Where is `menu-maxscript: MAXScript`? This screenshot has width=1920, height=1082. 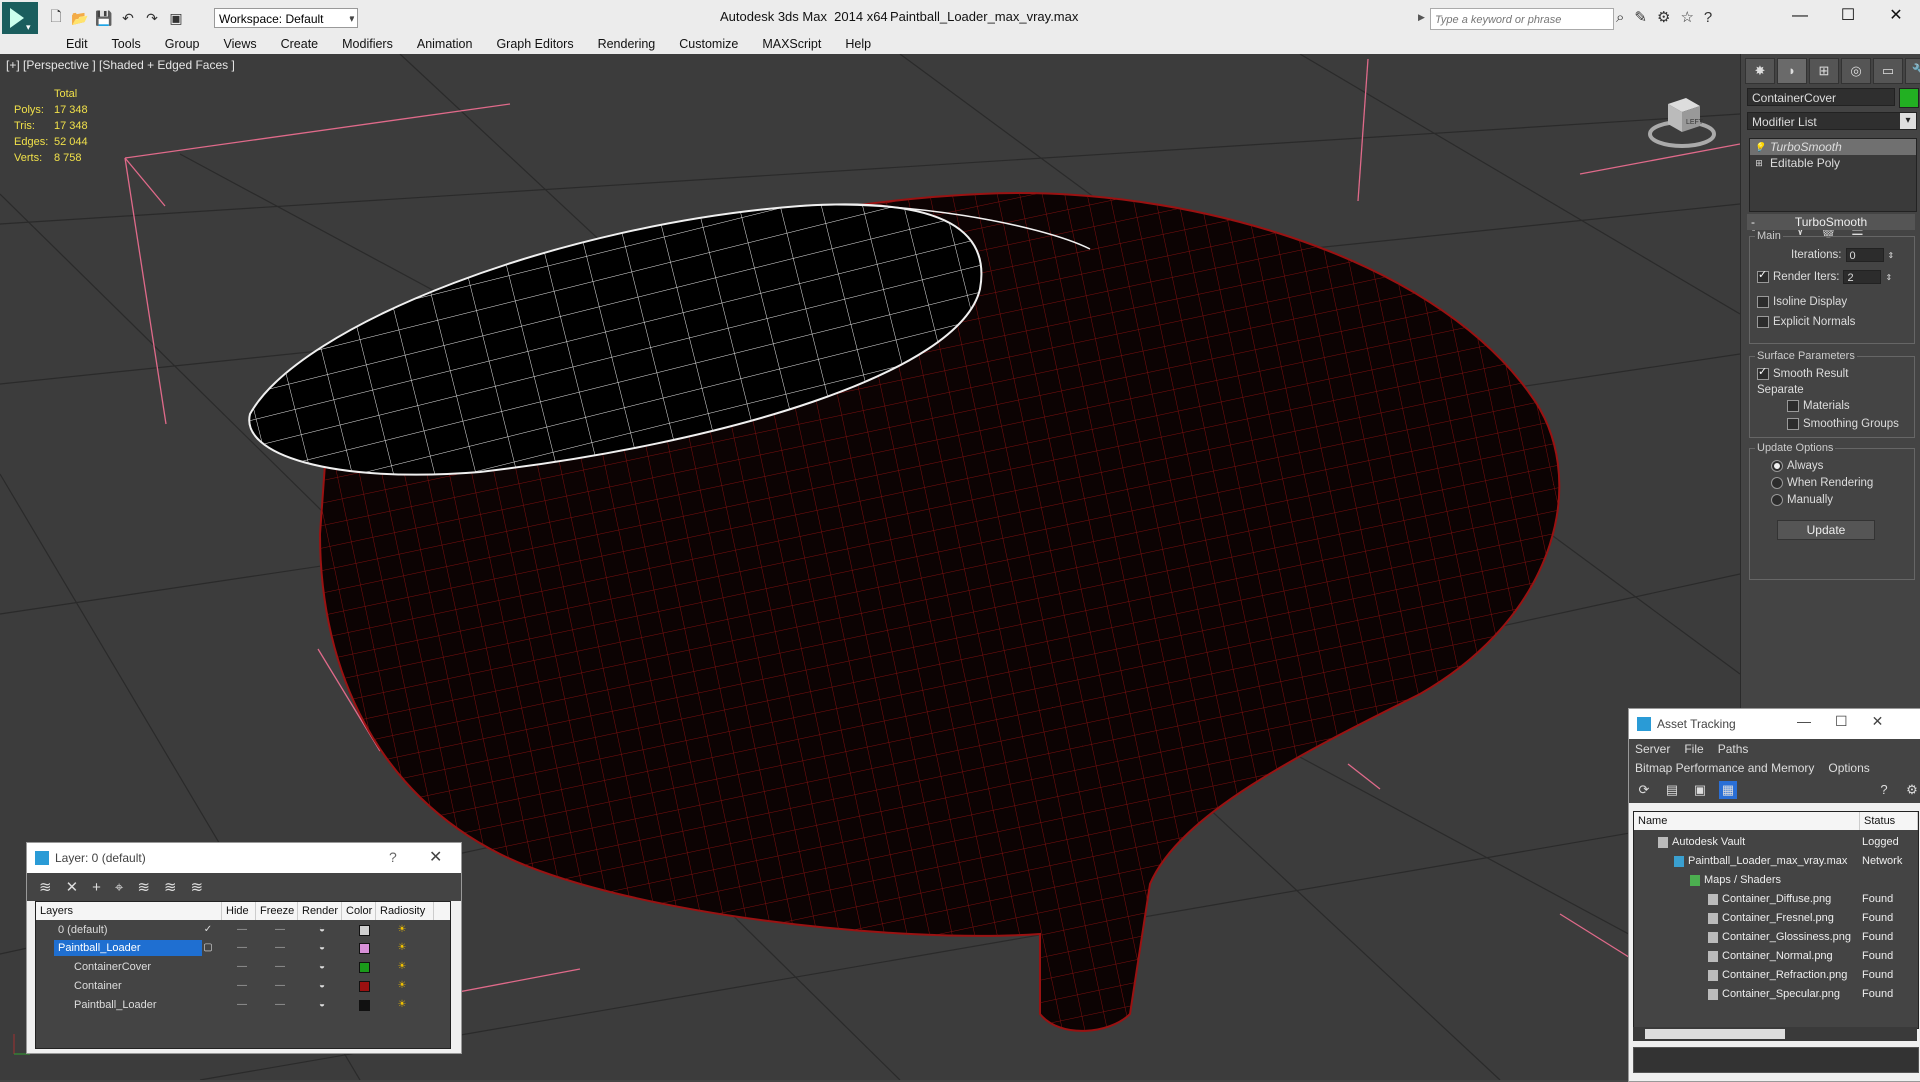
menu-maxscript: MAXScript is located at coordinates (791, 44).